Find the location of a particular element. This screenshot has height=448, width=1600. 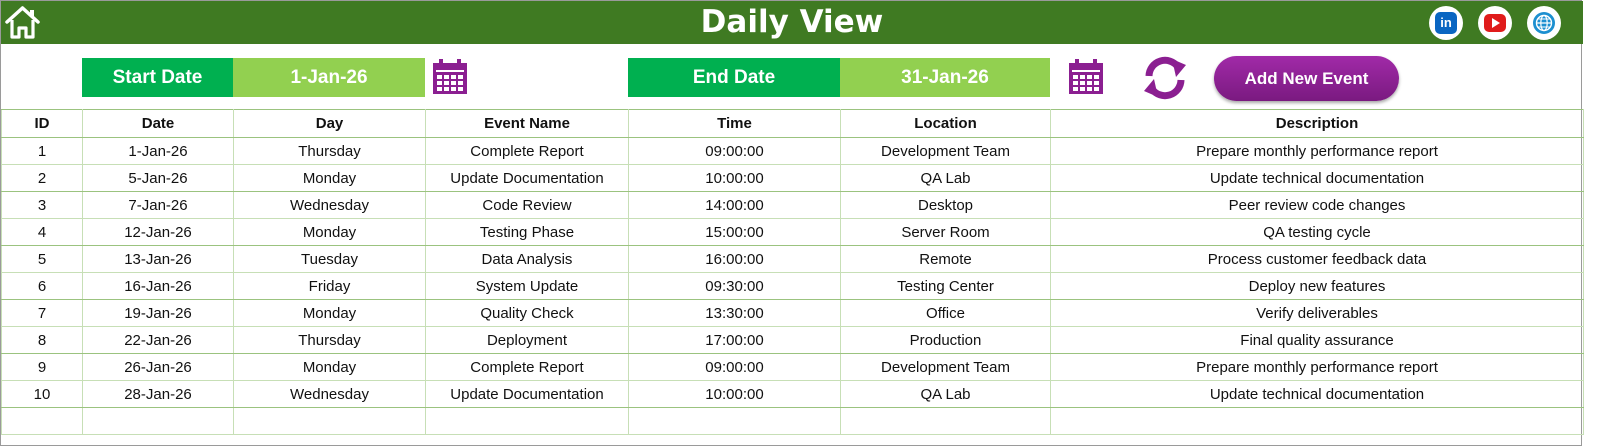

cell-id: 5 is located at coordinates (42, 259).